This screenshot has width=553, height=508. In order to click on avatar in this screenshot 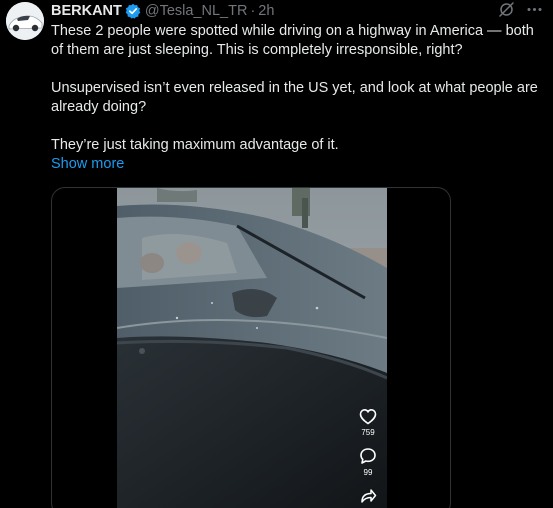, I will do `click(25, 21)`.